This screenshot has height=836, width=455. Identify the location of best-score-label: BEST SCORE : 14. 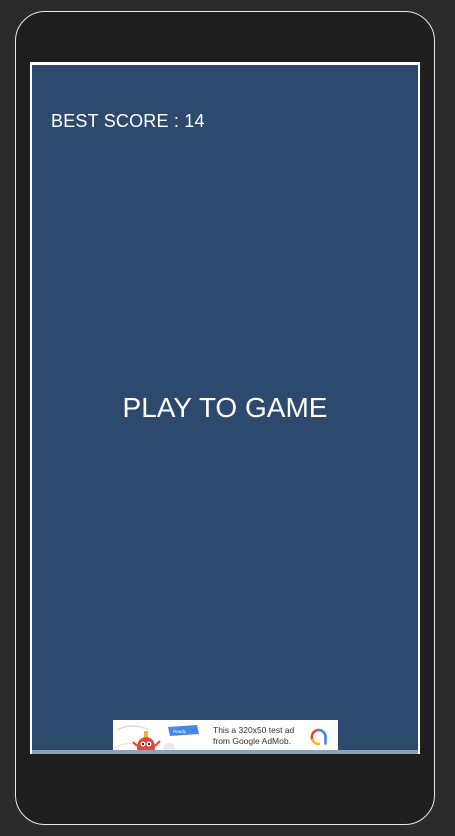
(128, 121).